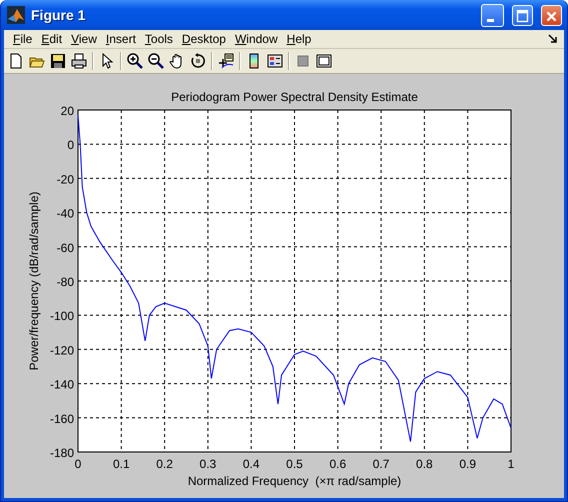 Image resolution: width=568 pixels, height=502 pixels. What do you see at coordinates (16, 61) in the screenshot?
I see `new-file-icon` at bounding box center [16, 61].